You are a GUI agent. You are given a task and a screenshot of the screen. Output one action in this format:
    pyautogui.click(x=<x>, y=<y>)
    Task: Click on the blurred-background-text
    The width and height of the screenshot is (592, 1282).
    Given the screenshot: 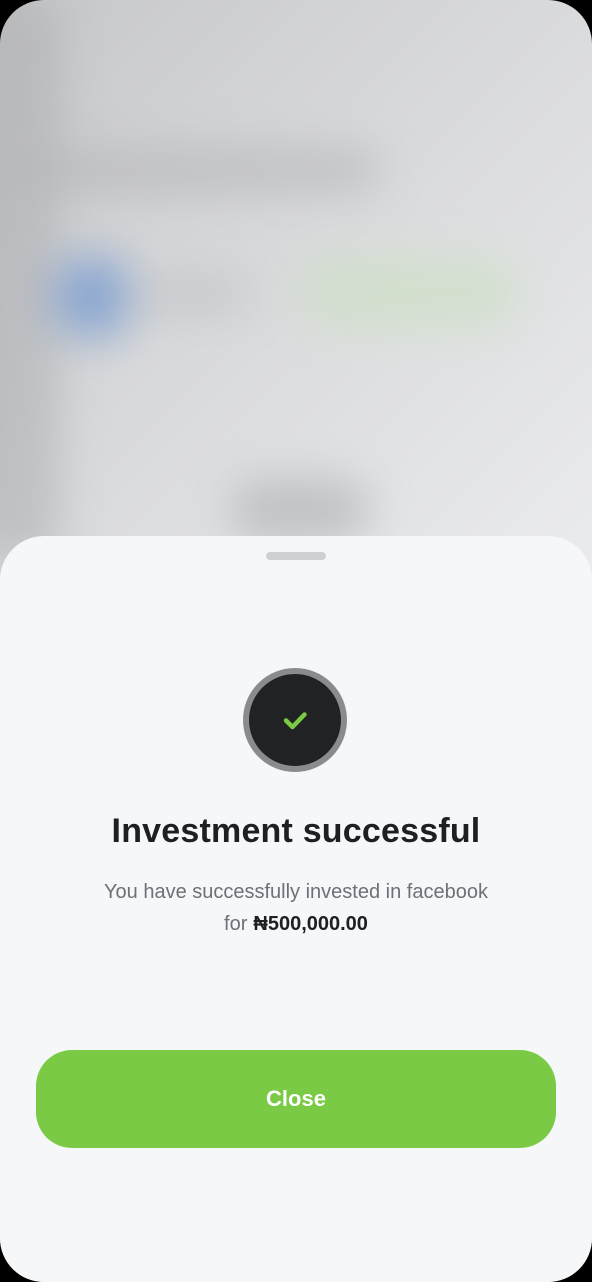 What is the action you would take?
    pyautogui.click(x=195, y=295)
    